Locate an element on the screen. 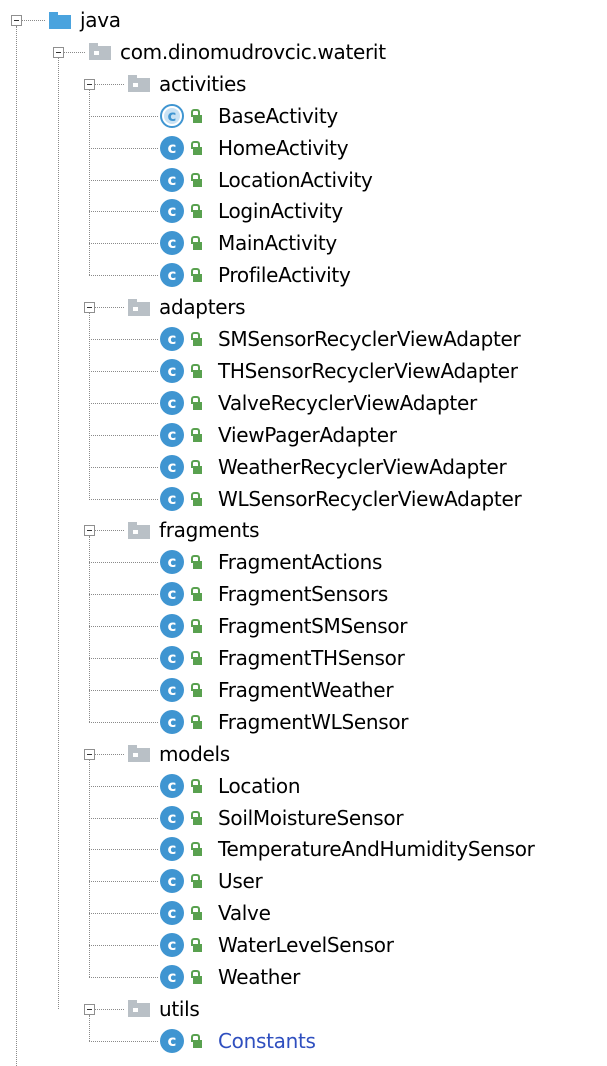 The height and width of the screenshot is (1066, 607). tree-row-group-fragments: fragments is located at coordinates (194, 530).